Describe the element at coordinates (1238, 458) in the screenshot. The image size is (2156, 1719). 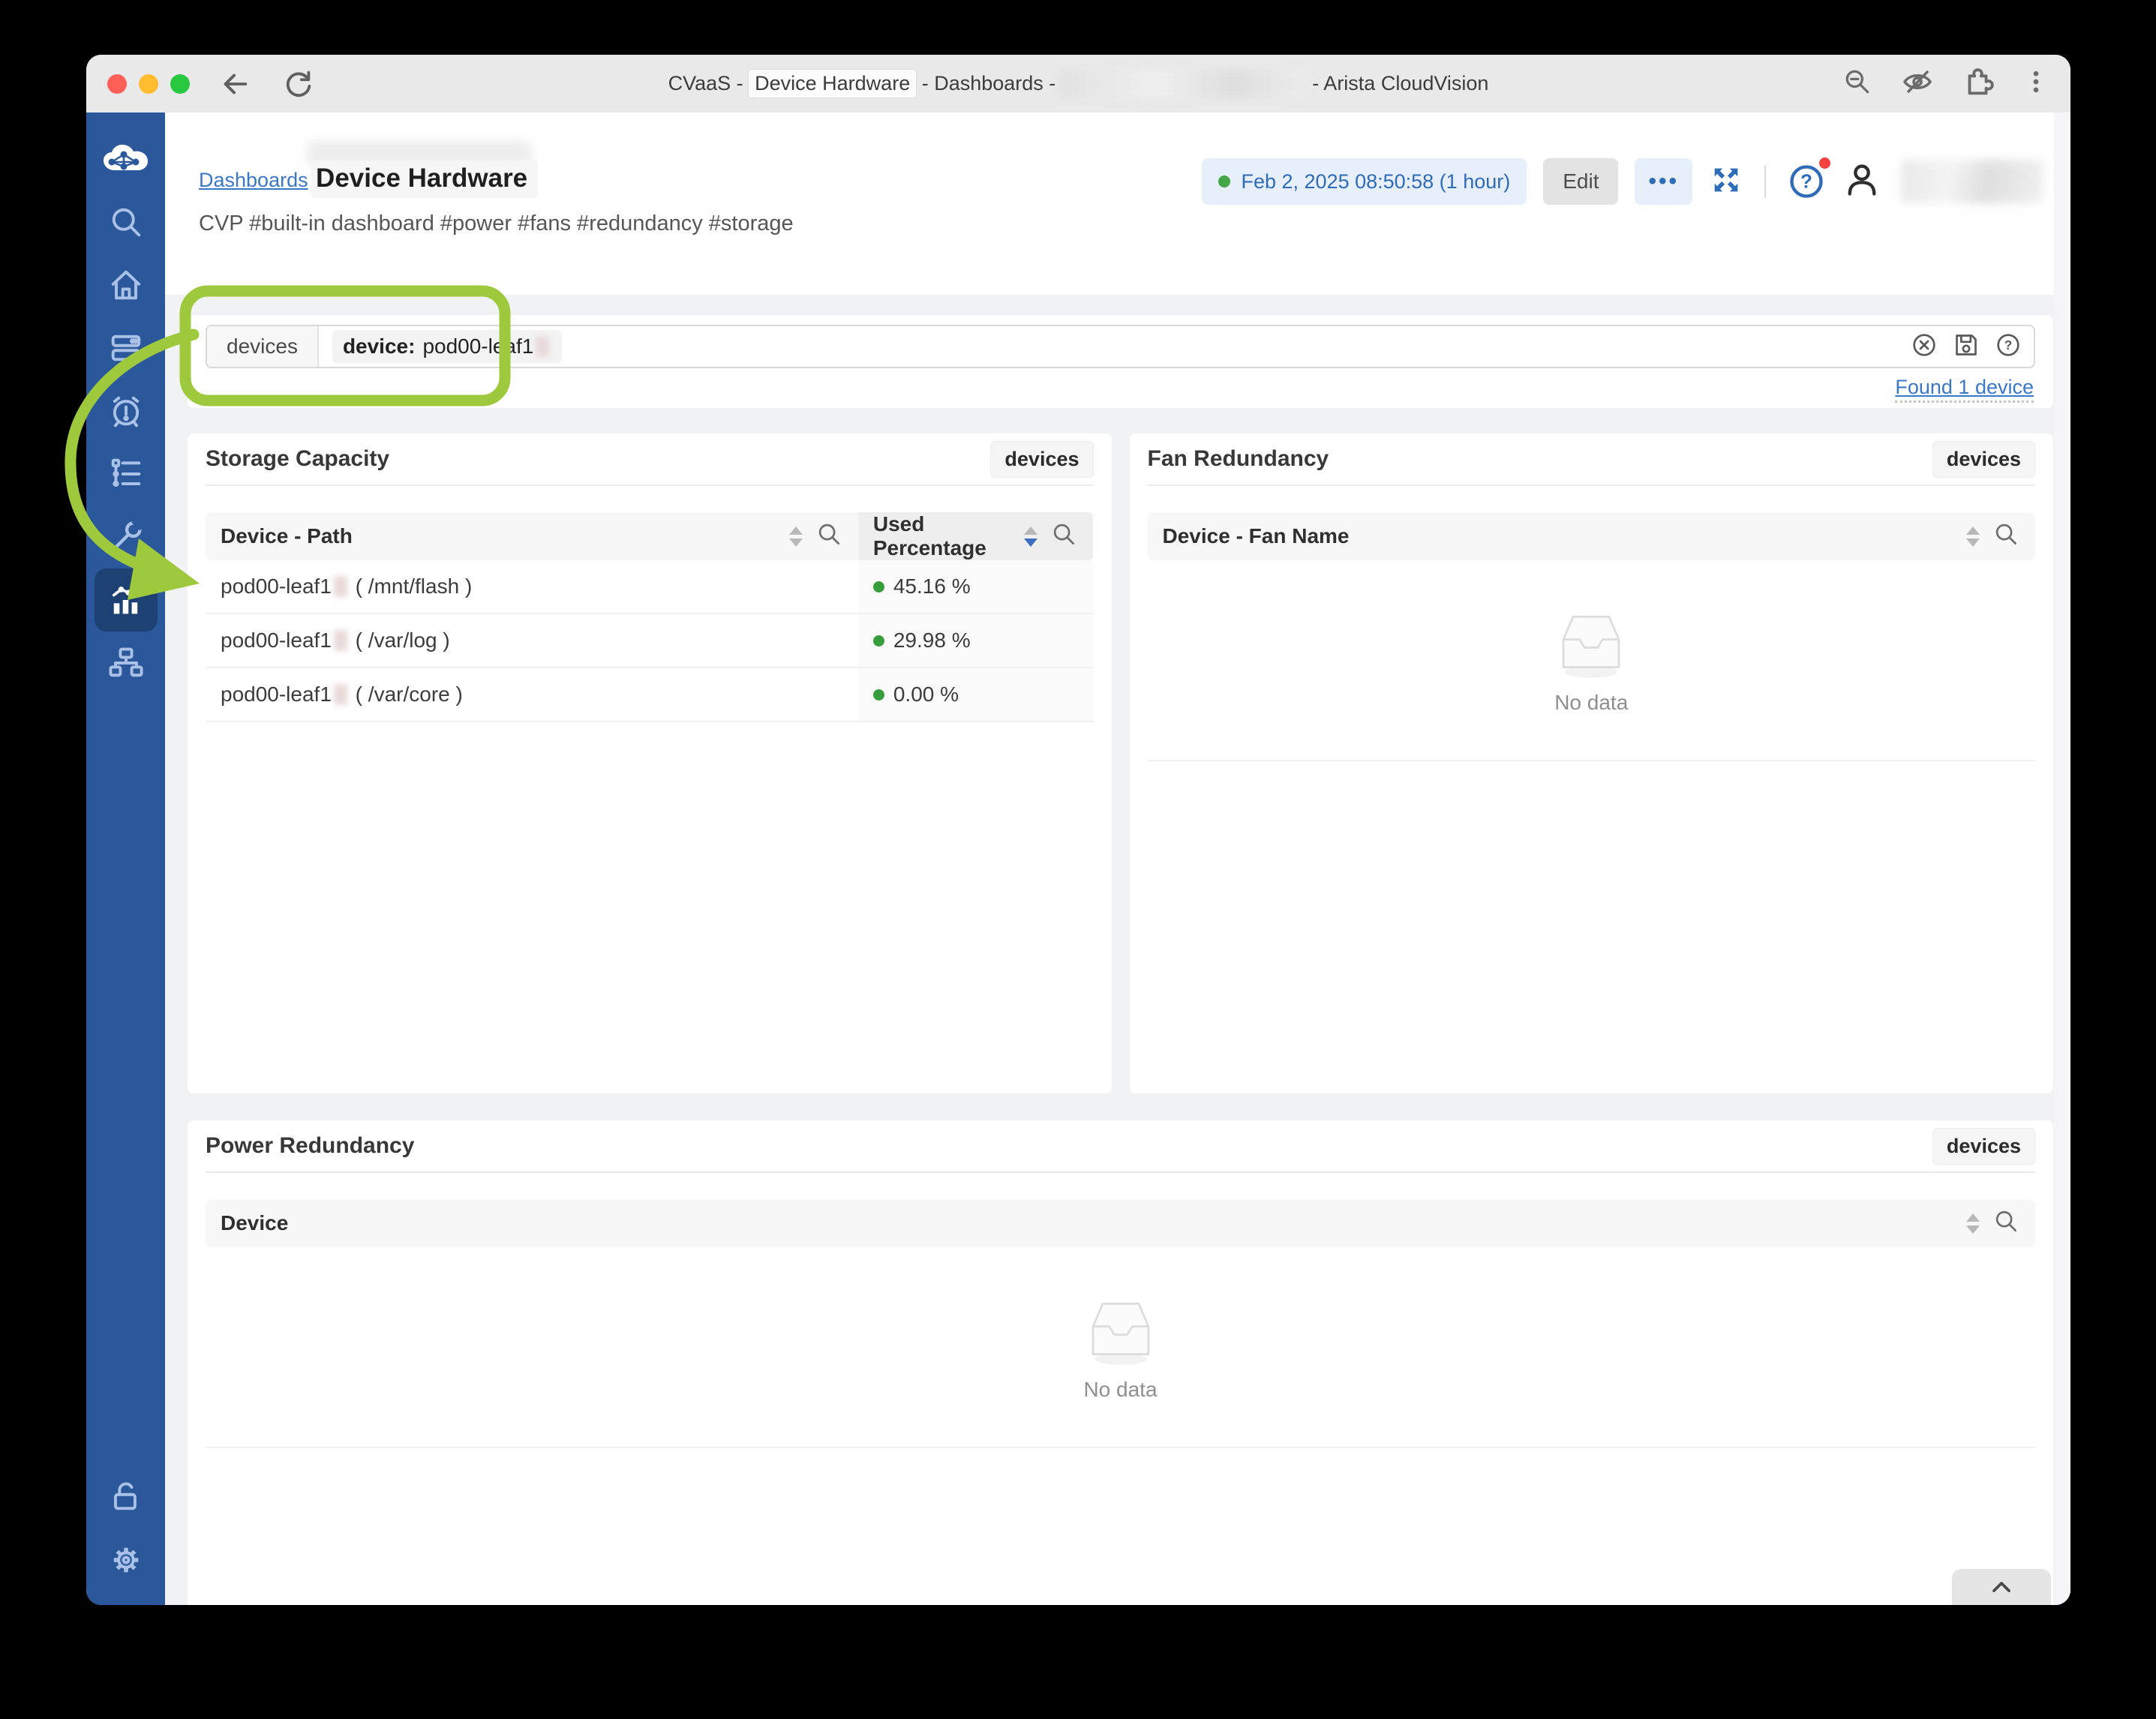
I see `panel-title: Fan Redundancy` at that location.